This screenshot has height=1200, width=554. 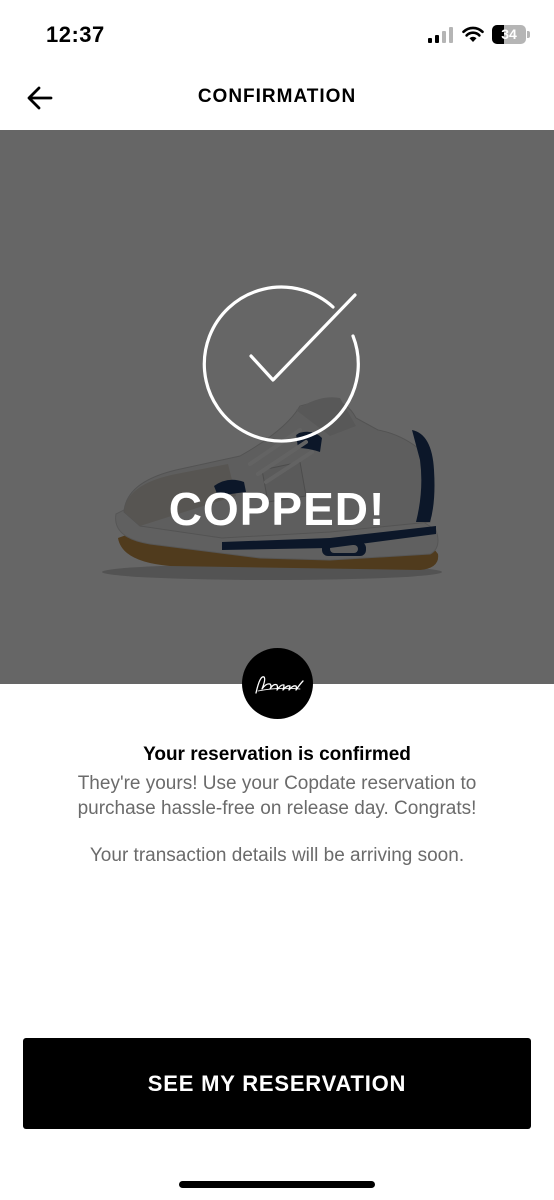 I want to click on signature-logo, so click(x=277, y=683).